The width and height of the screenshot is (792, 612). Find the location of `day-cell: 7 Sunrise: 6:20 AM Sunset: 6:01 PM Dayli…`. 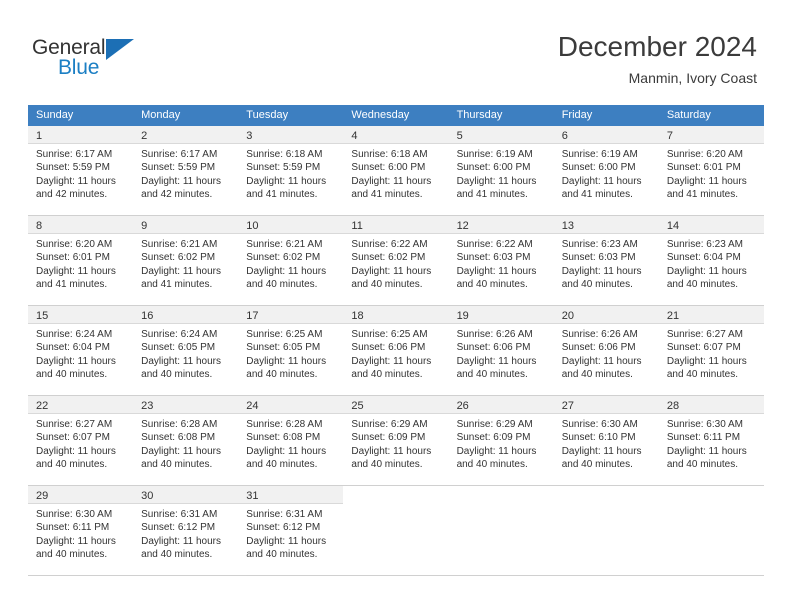

day-cell: 7 Sunrise: 6:20 AM Sunset: 6:01 PM Dayli… is located at coordinates (711, 170).